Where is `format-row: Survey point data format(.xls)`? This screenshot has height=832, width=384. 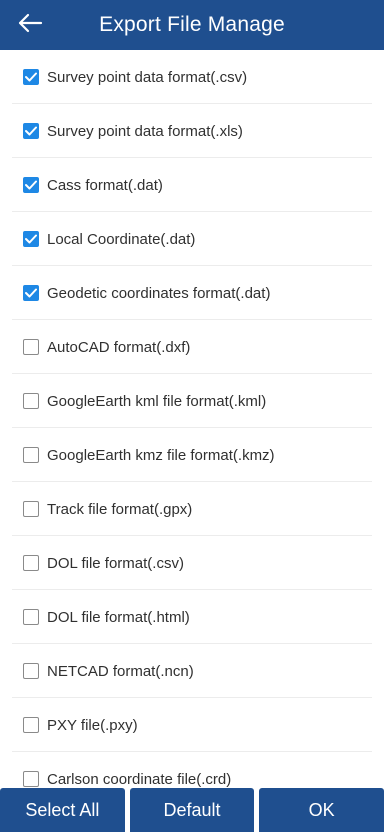
format-row: Survey point data format(.xls) is located at coordinates (192, 131).